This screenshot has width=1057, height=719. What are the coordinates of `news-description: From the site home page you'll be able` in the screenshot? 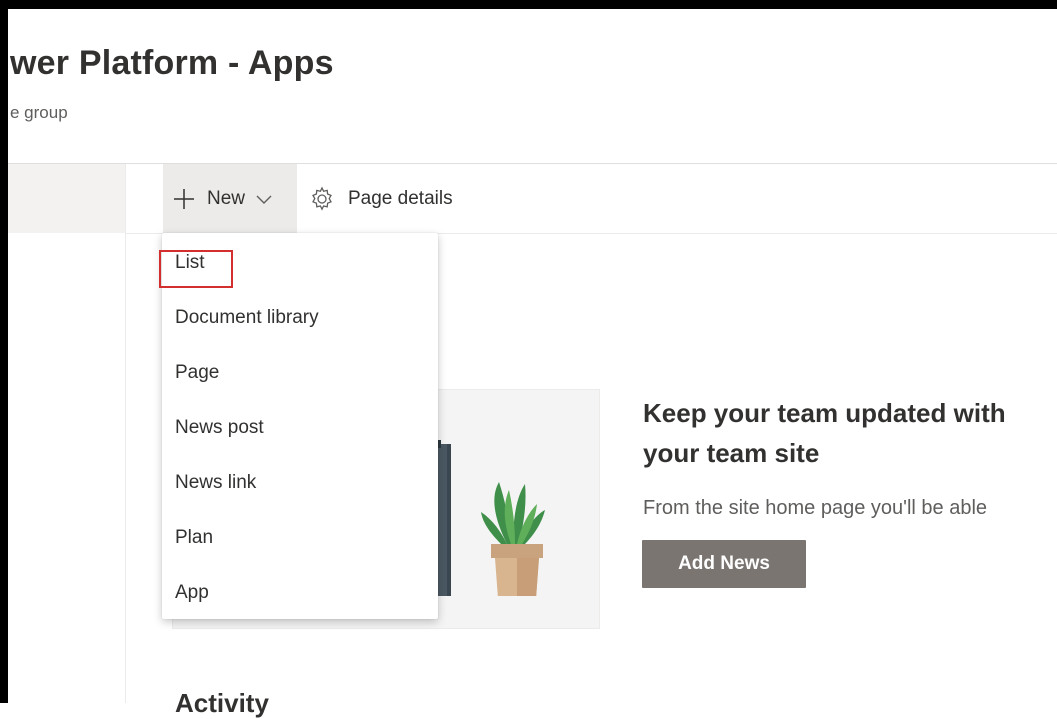 It's located at (815, 508).